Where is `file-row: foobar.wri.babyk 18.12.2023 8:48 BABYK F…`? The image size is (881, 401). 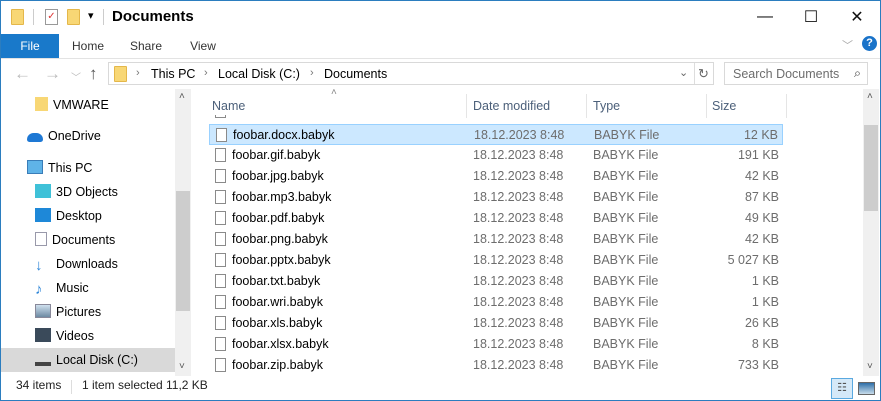
file-row: foobar.wri.babyk 18.12.2023 8:48 BABYK F… is located at coordinates (496, 302).